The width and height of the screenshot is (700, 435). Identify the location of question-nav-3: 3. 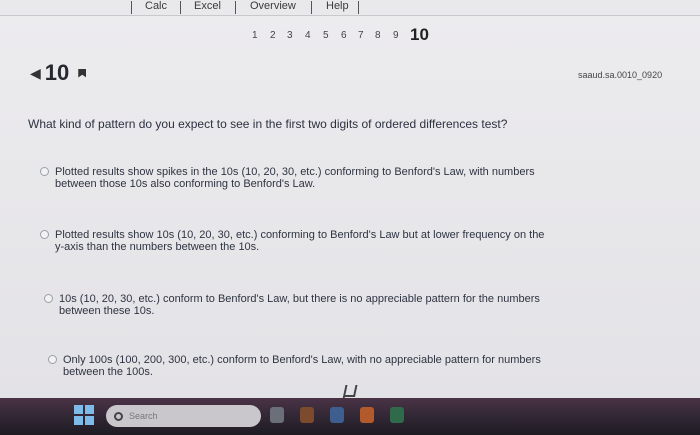
(290, 35).